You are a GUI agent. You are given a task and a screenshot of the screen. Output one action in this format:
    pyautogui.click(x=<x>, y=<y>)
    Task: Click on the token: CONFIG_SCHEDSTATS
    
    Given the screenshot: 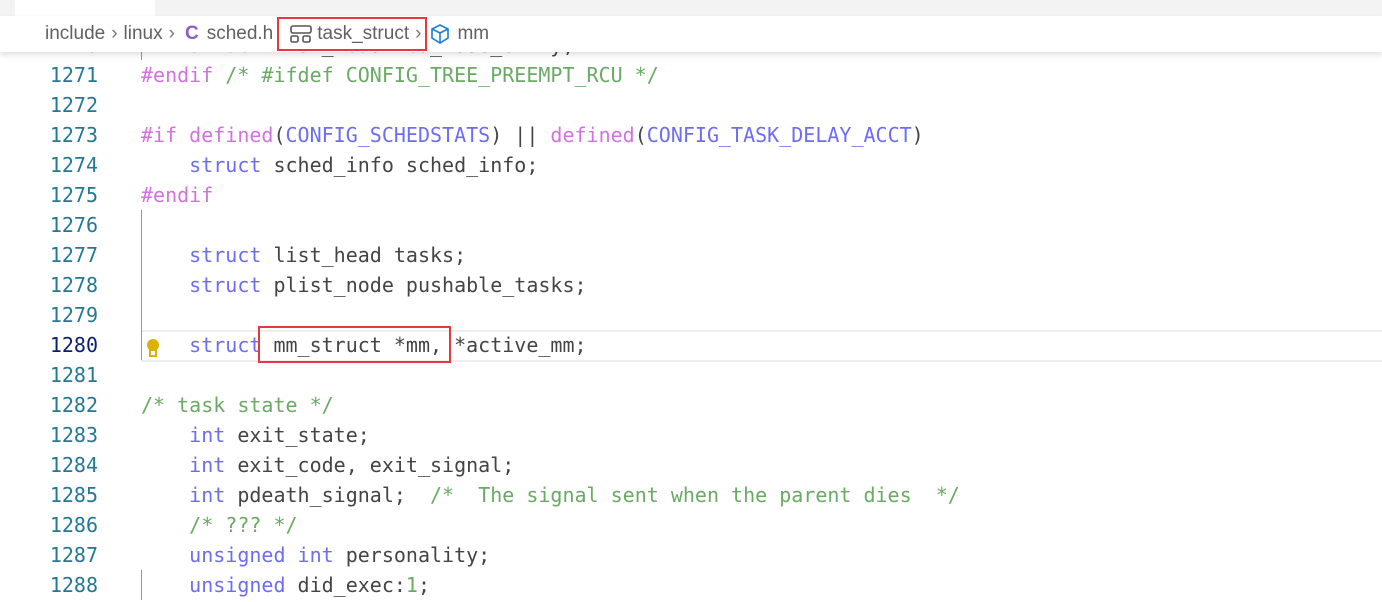 What is the action you would take?
    pyautogui.click(x=388, y=135)
    